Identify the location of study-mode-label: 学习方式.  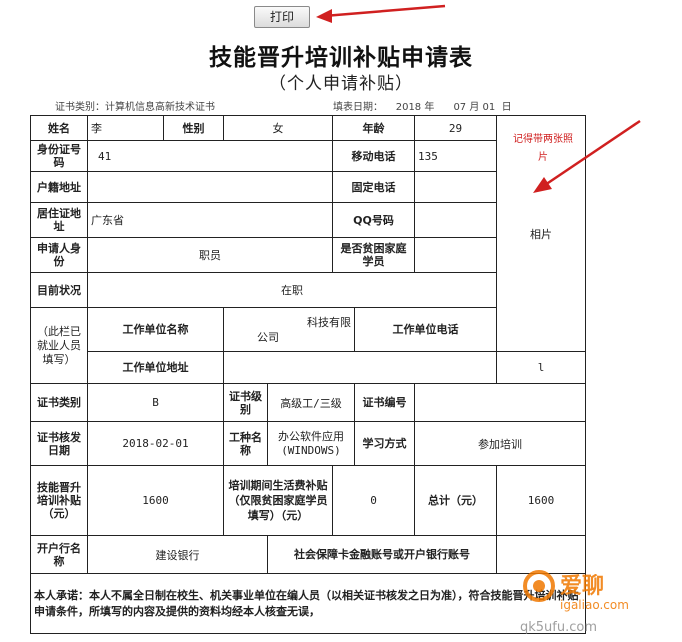
(384, 443).